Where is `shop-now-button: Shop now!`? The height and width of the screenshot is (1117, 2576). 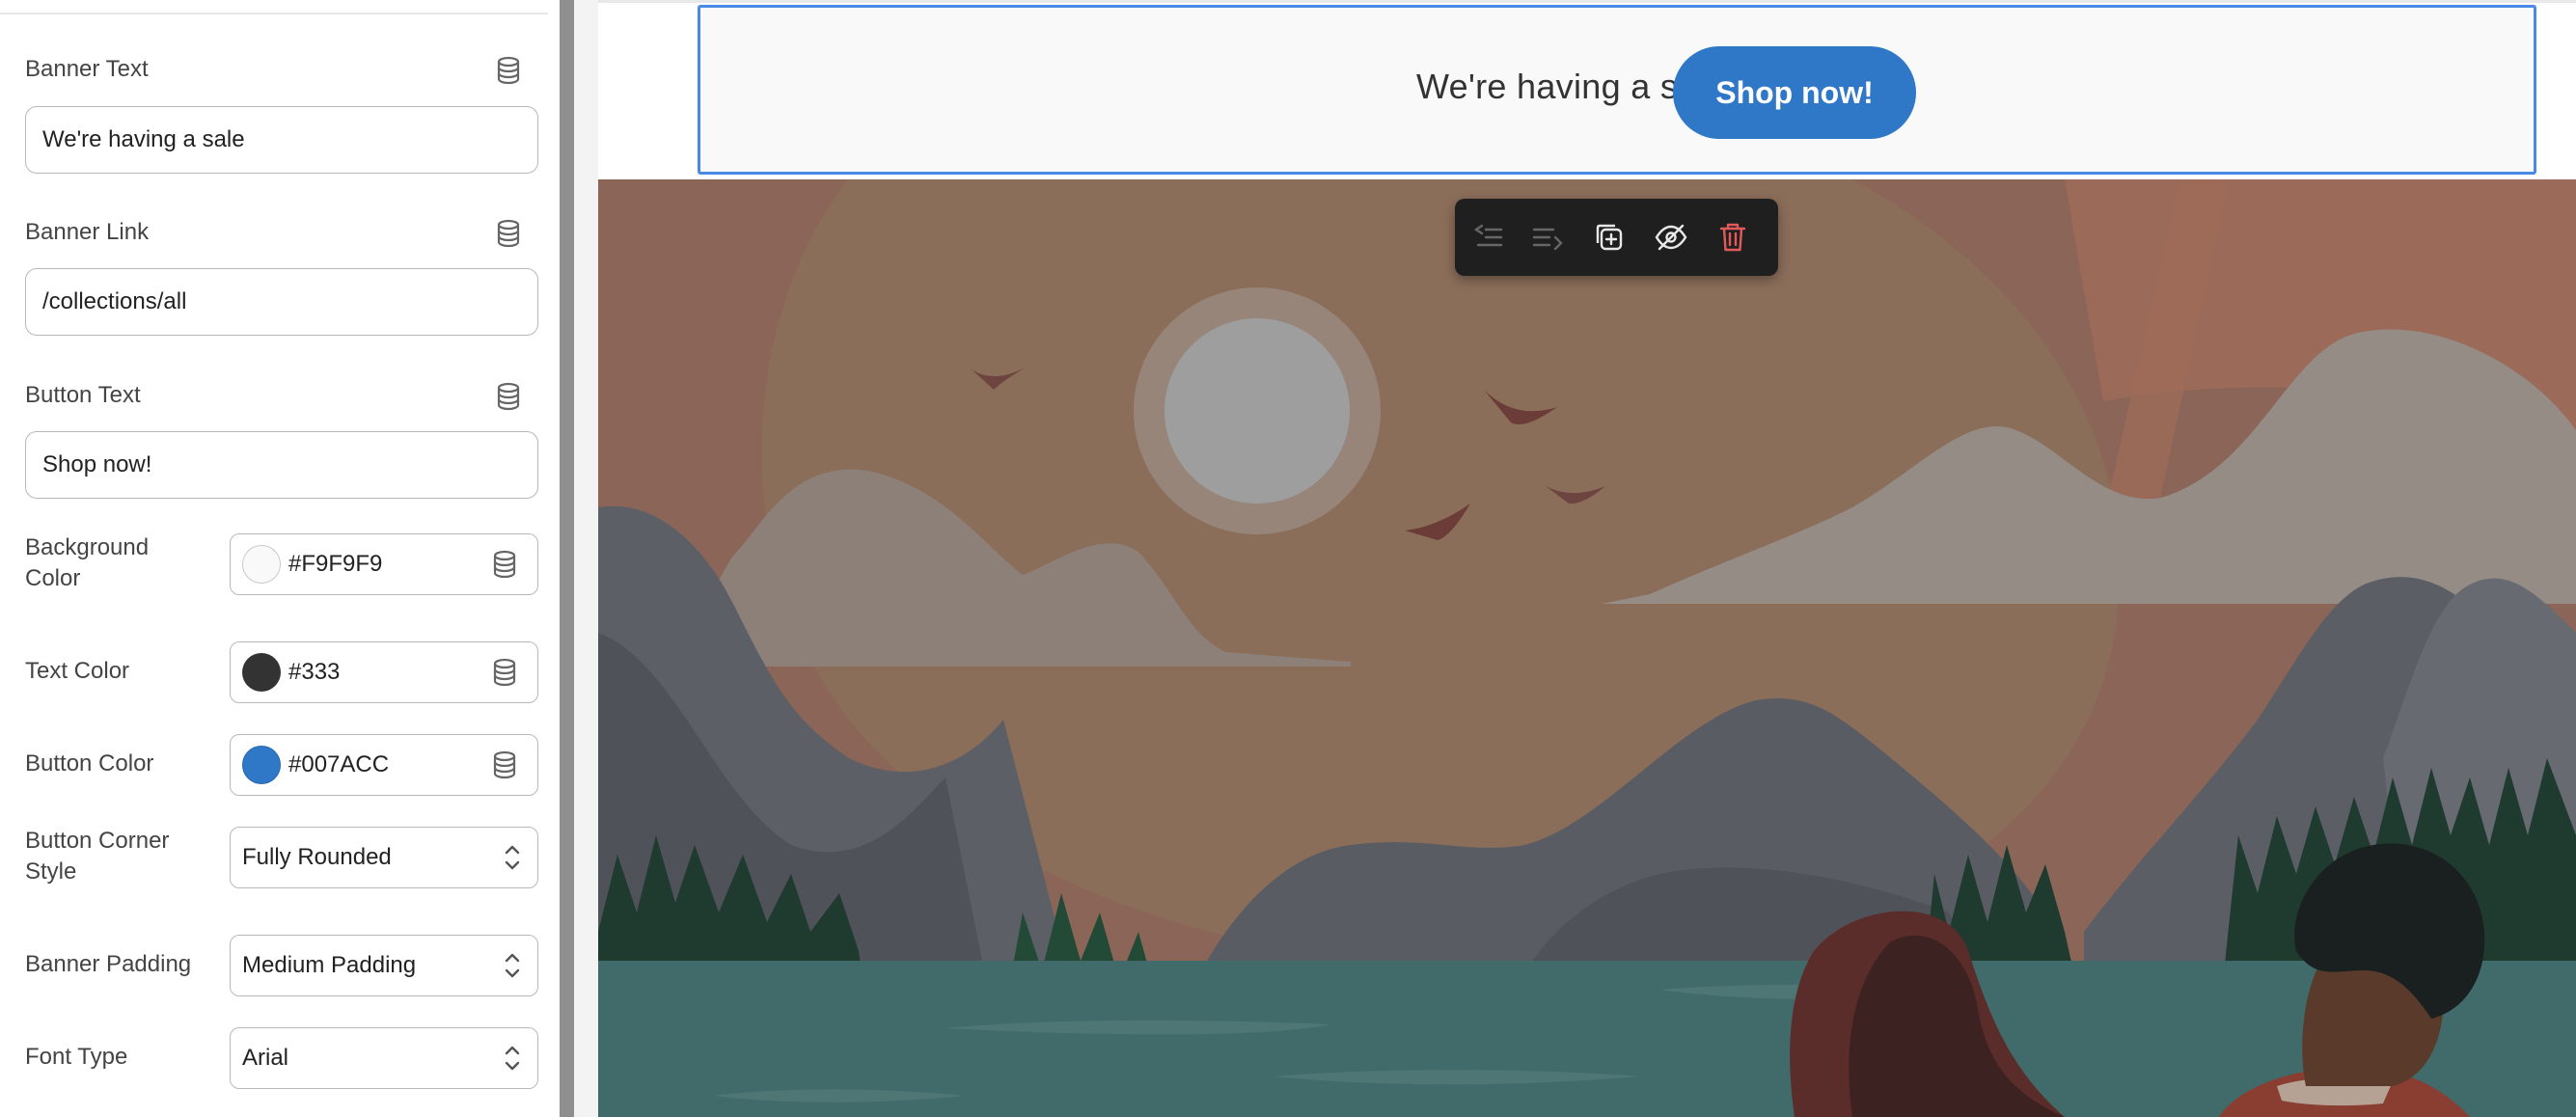
shop-now-button: Shop now! is located at coordinates (1795, 92).